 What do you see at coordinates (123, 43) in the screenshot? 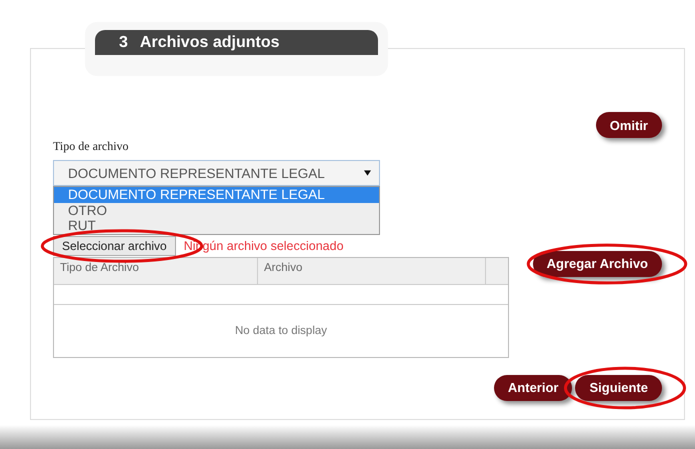
I see `section-number: 3` at bounding box center [123, 43].